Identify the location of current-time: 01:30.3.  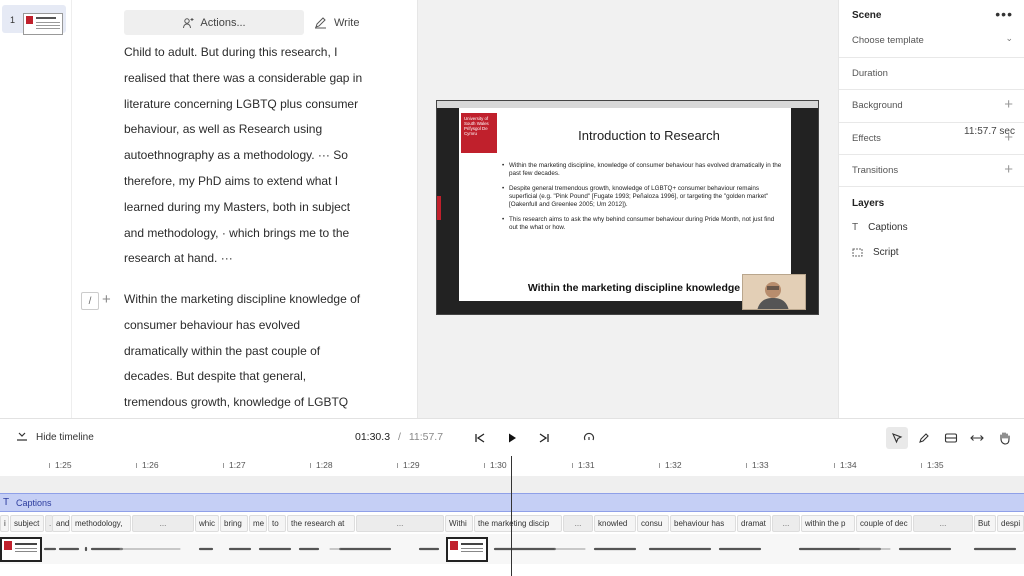
(373, 437).